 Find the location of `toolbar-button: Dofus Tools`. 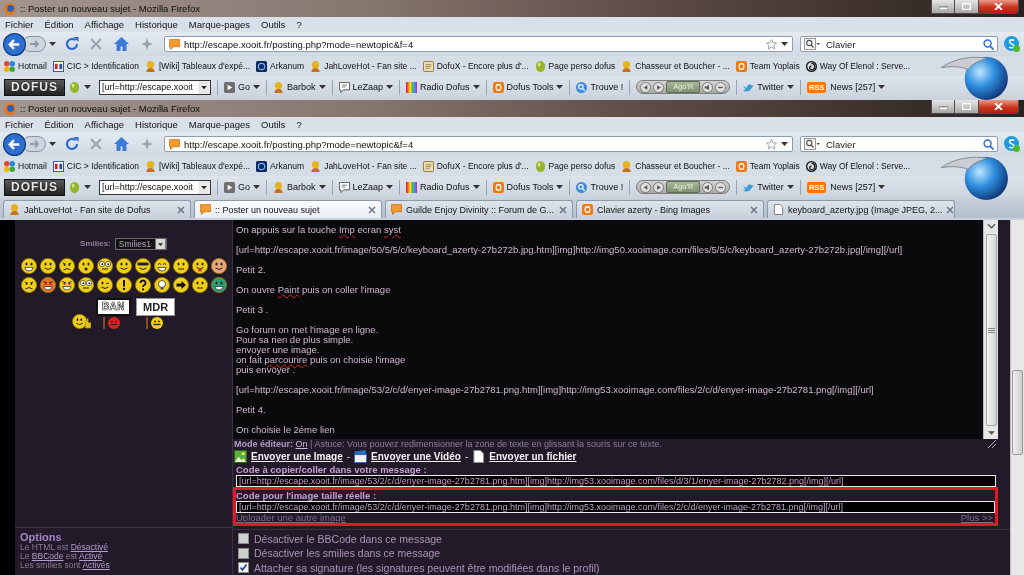

toolbar-button: Dofus Tools is located at coordinates (528, 87).